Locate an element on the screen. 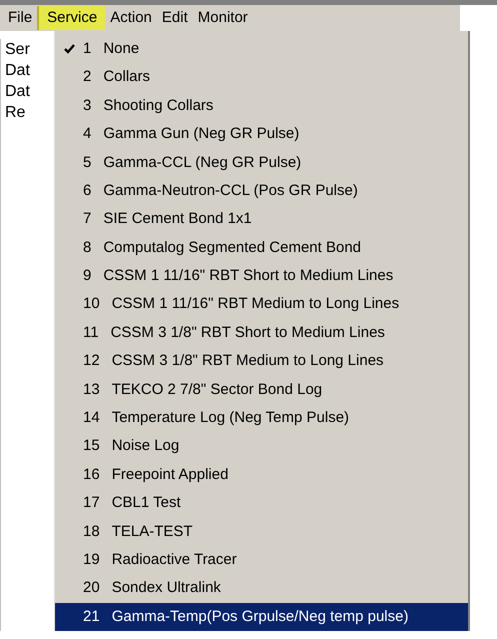 The width and height of the screenshot is (497, 639). menu-option: 11 CSSM 3 1/8" RBT Short to Medium Lines is located at coordinates (261, 333).